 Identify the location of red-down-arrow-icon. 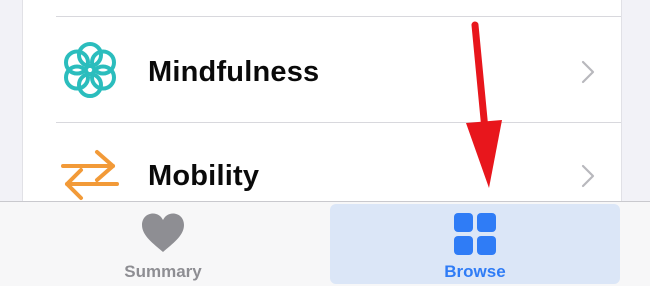
(484, 104).